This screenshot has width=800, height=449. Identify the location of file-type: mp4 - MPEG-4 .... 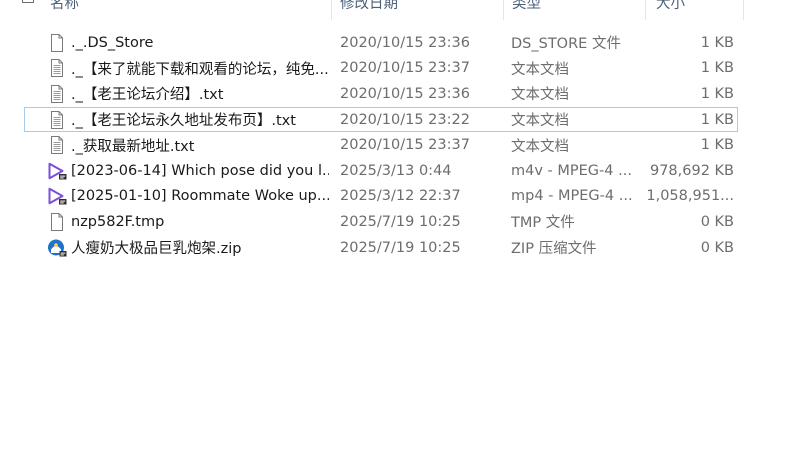
(572, 196).